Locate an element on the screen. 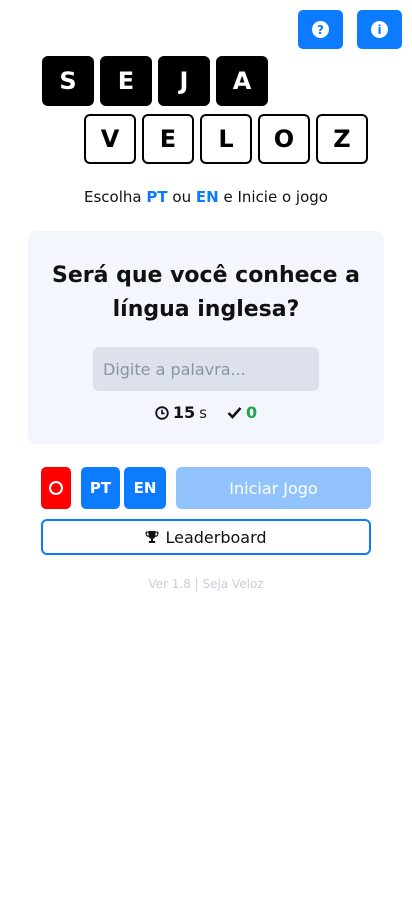 Image resolution: width=412 pixels, height=915 pixels. question-title: Será que você conhece a língua inglesa? is located at coordinates (206, 292).